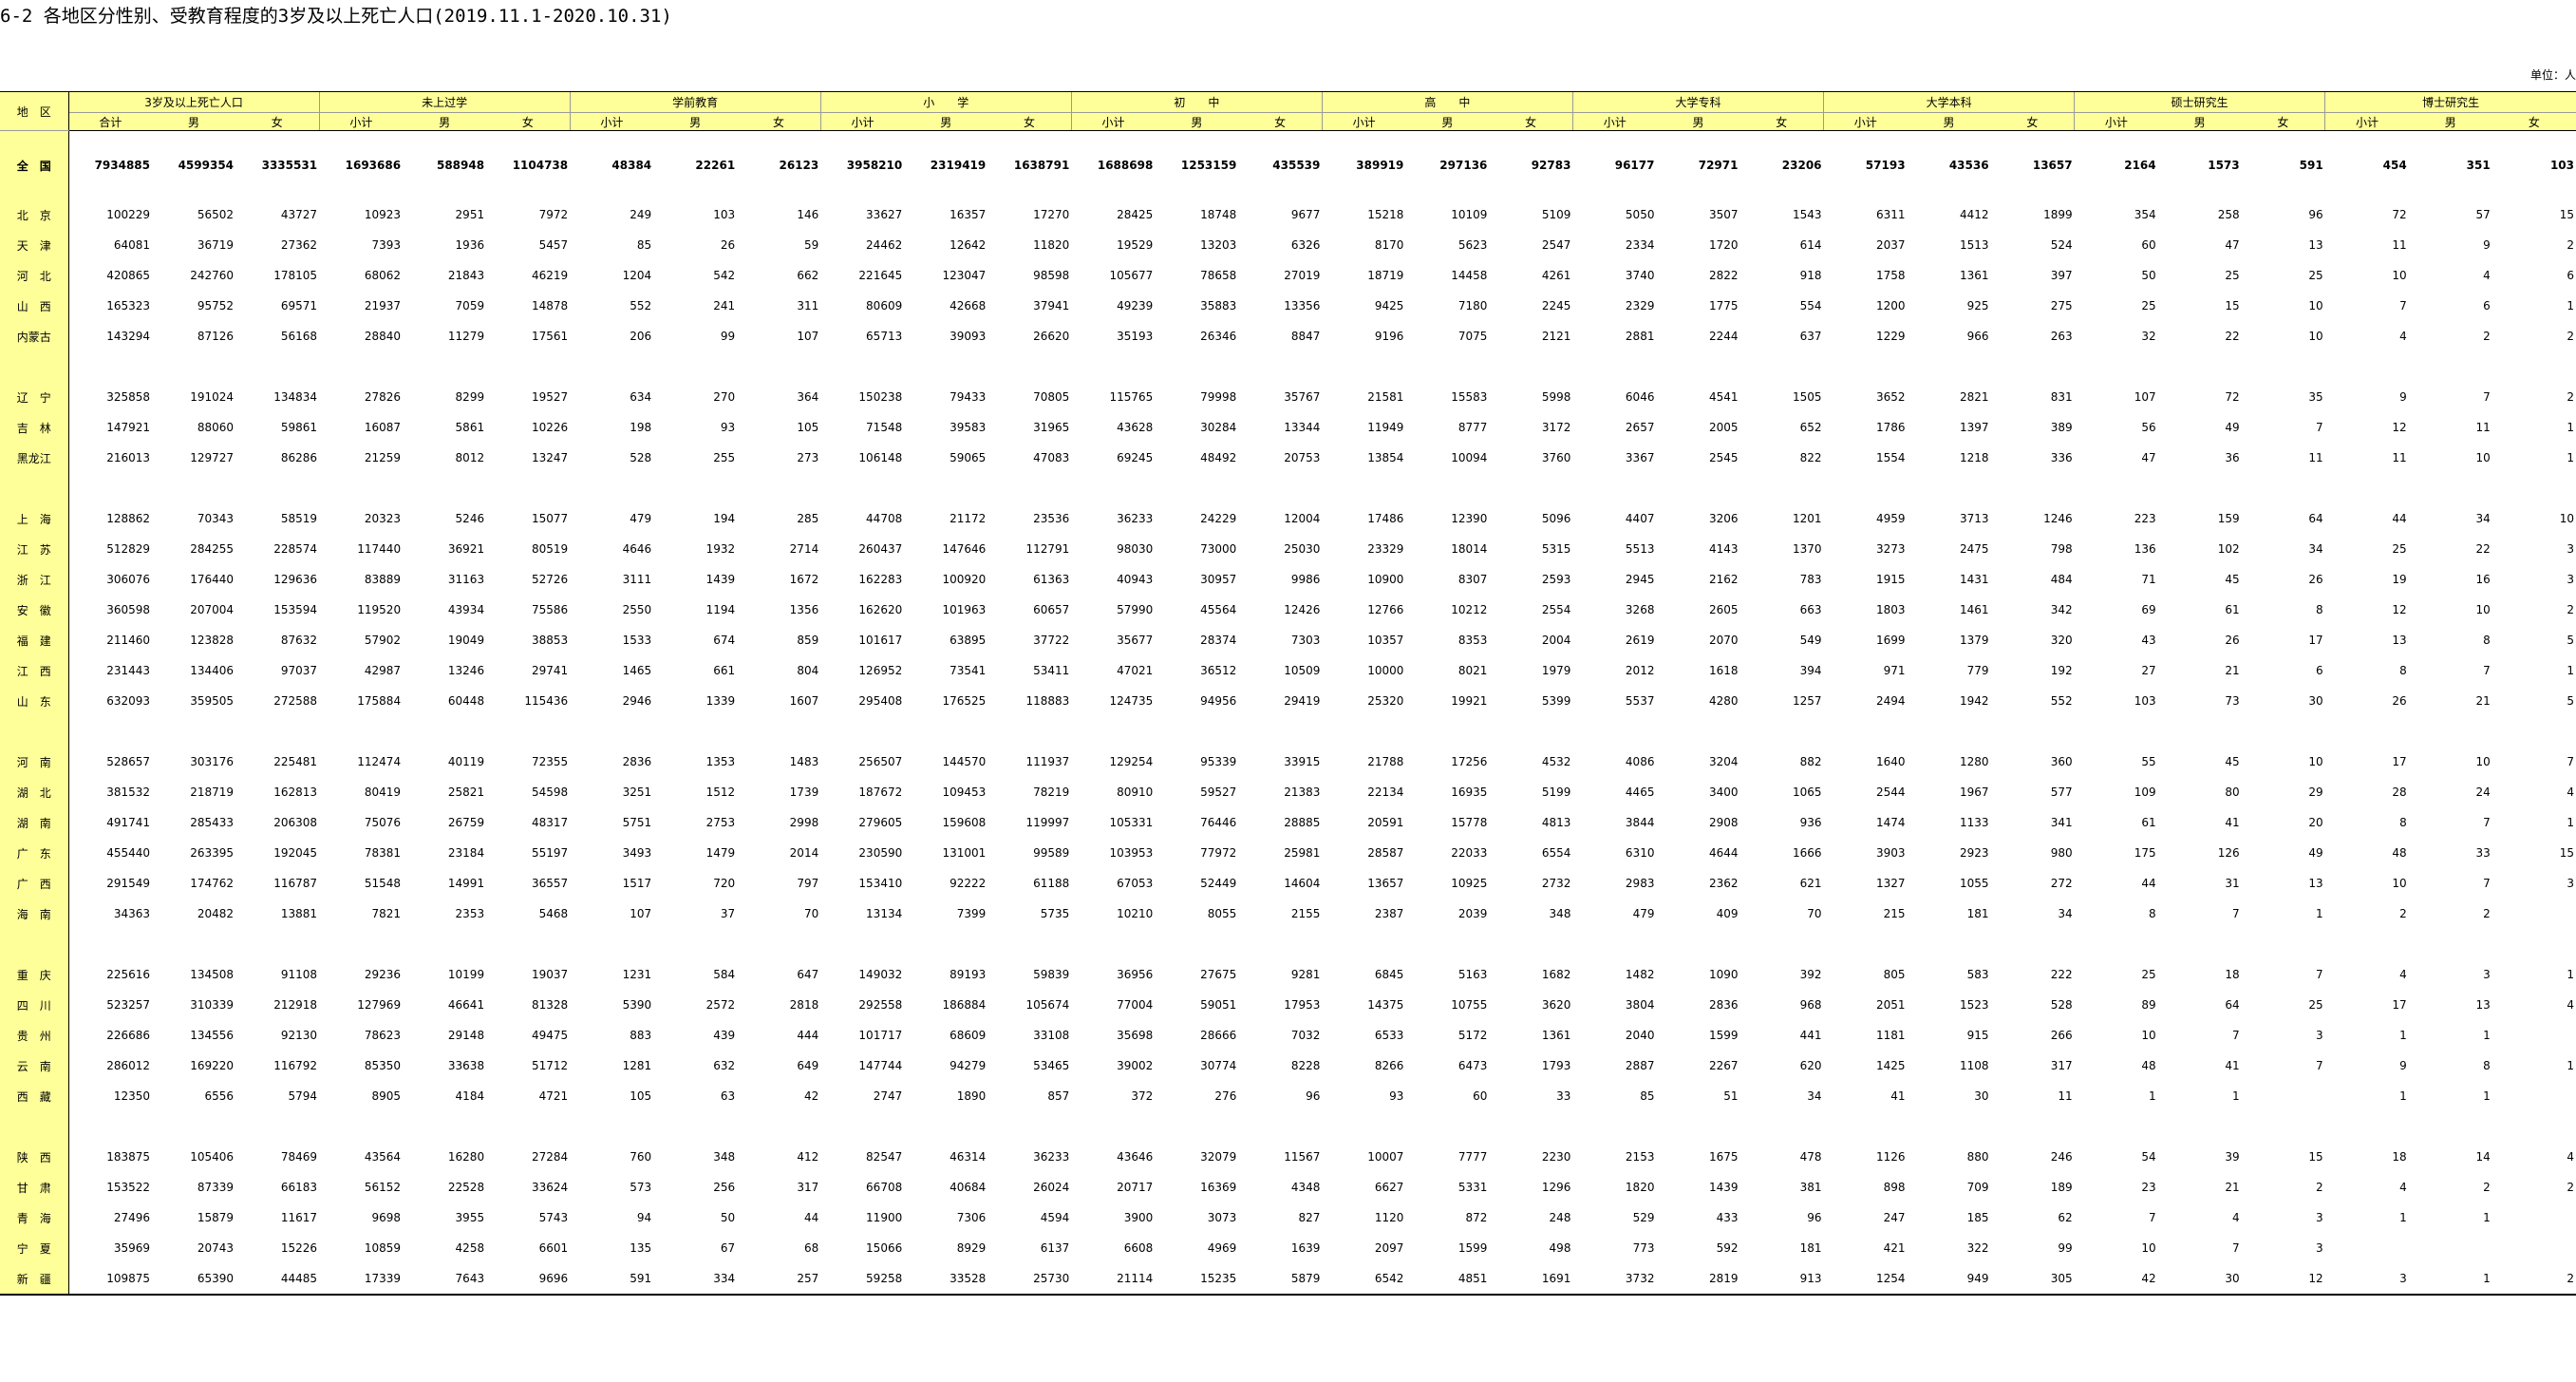  Describe the element at coordinates (1051, 337) in the screenshot. I see `data-cell: 26620` at that location.